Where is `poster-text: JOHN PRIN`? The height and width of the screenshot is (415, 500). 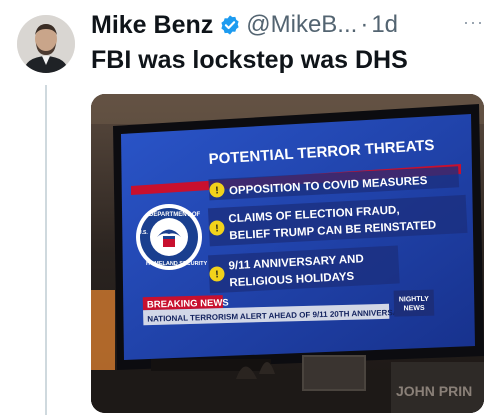 poster-text: JOHN PRIN is located at coordinates (434, 391).